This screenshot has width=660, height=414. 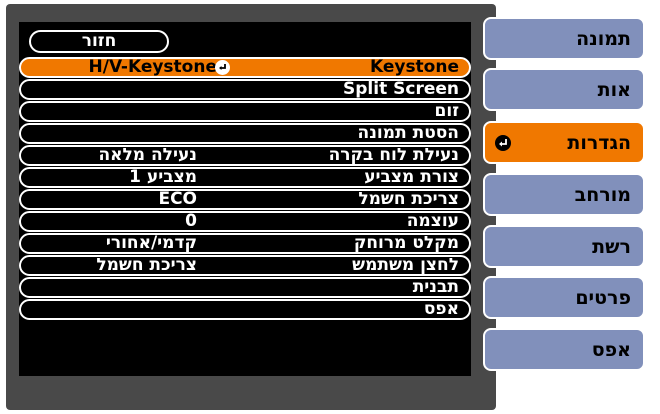 I want to click on menu-item-label: הסטת תמונה, so click(x=408, y=133).